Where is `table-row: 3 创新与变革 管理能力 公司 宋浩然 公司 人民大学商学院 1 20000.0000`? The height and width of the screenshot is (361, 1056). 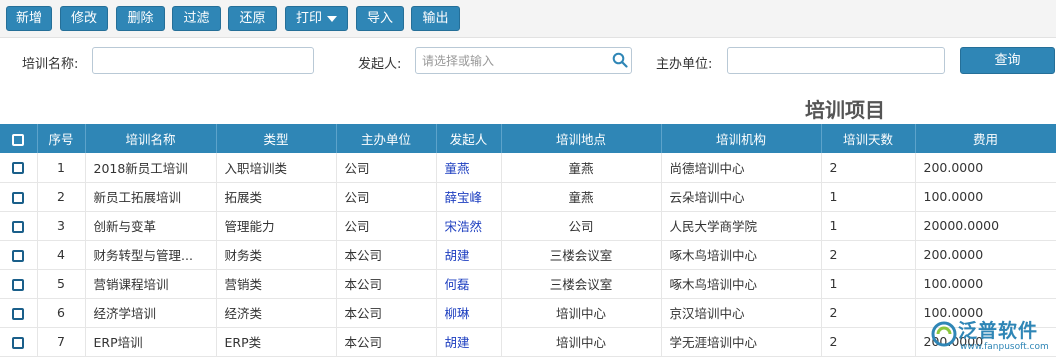
table-row: 3 创新与变革 管理能力 公司 宋浩然 公司 人民大学商学院 1 20000.0000 is located at coordinates (528, 226).